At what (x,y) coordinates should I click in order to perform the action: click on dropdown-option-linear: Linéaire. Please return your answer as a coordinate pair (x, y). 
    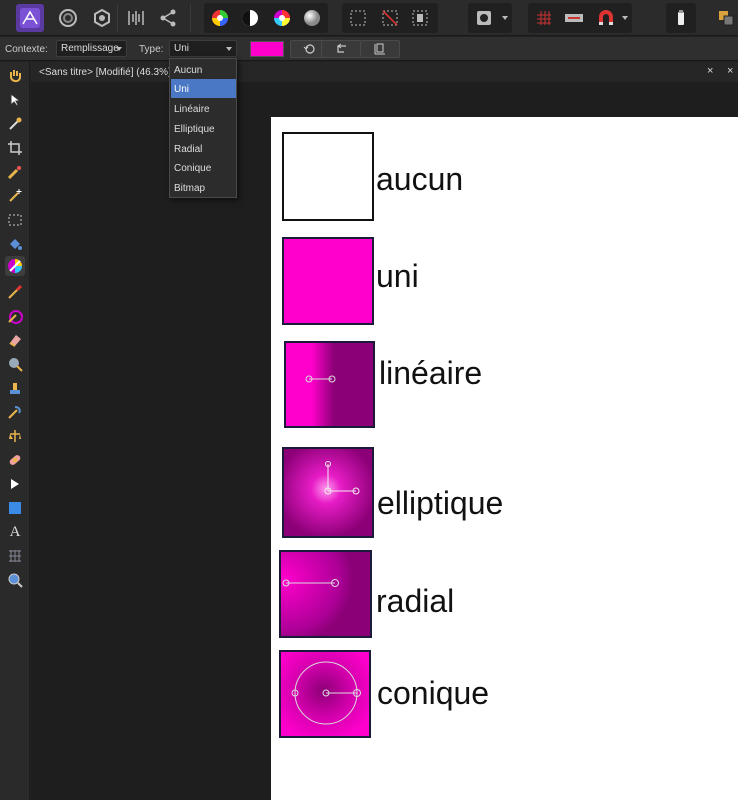
    Looking at the image, I should click on (203, 108).